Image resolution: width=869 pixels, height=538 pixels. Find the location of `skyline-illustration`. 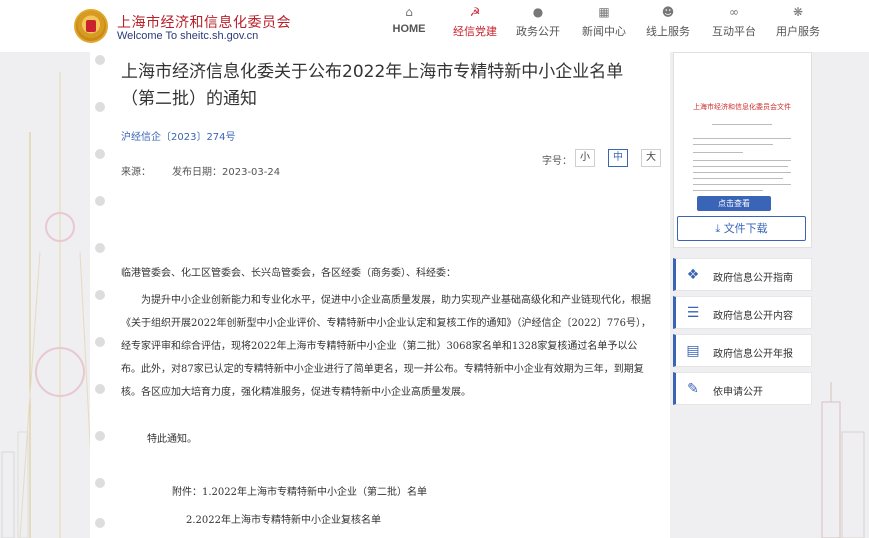

skyline-illustration is located at coordinates (843, 460).